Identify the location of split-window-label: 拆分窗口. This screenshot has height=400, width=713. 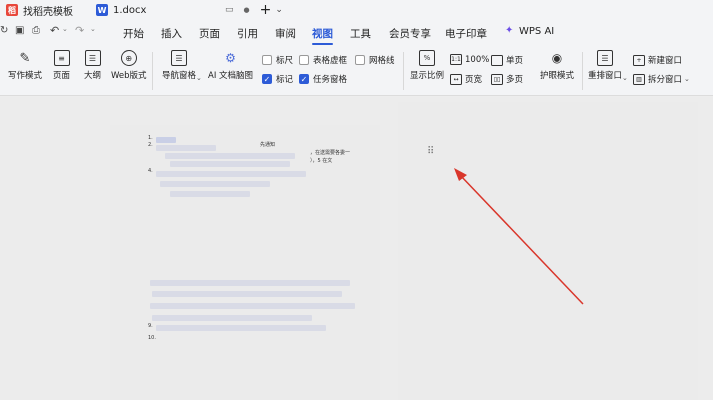
(665, 80).